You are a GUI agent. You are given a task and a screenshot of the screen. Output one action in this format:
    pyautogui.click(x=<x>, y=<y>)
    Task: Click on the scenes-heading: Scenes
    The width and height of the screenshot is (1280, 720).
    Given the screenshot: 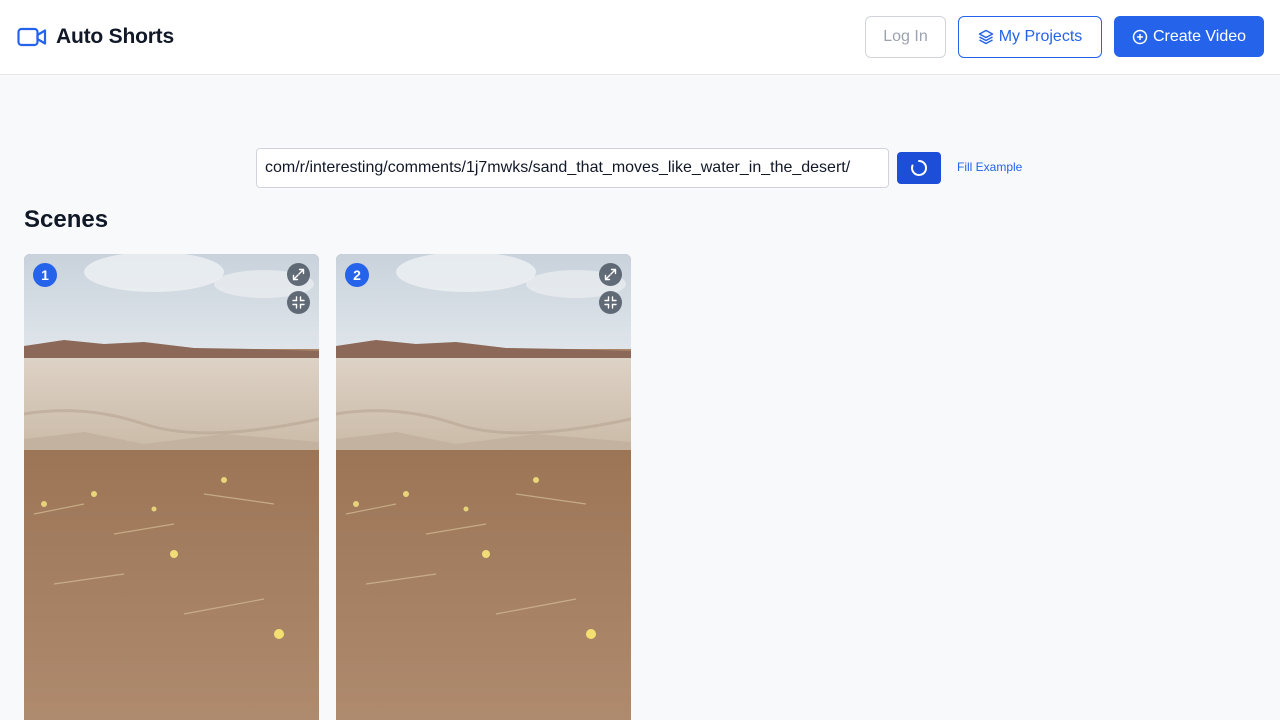 What is the action you would take?
    pyautogui.click(x=66, y=219)
    